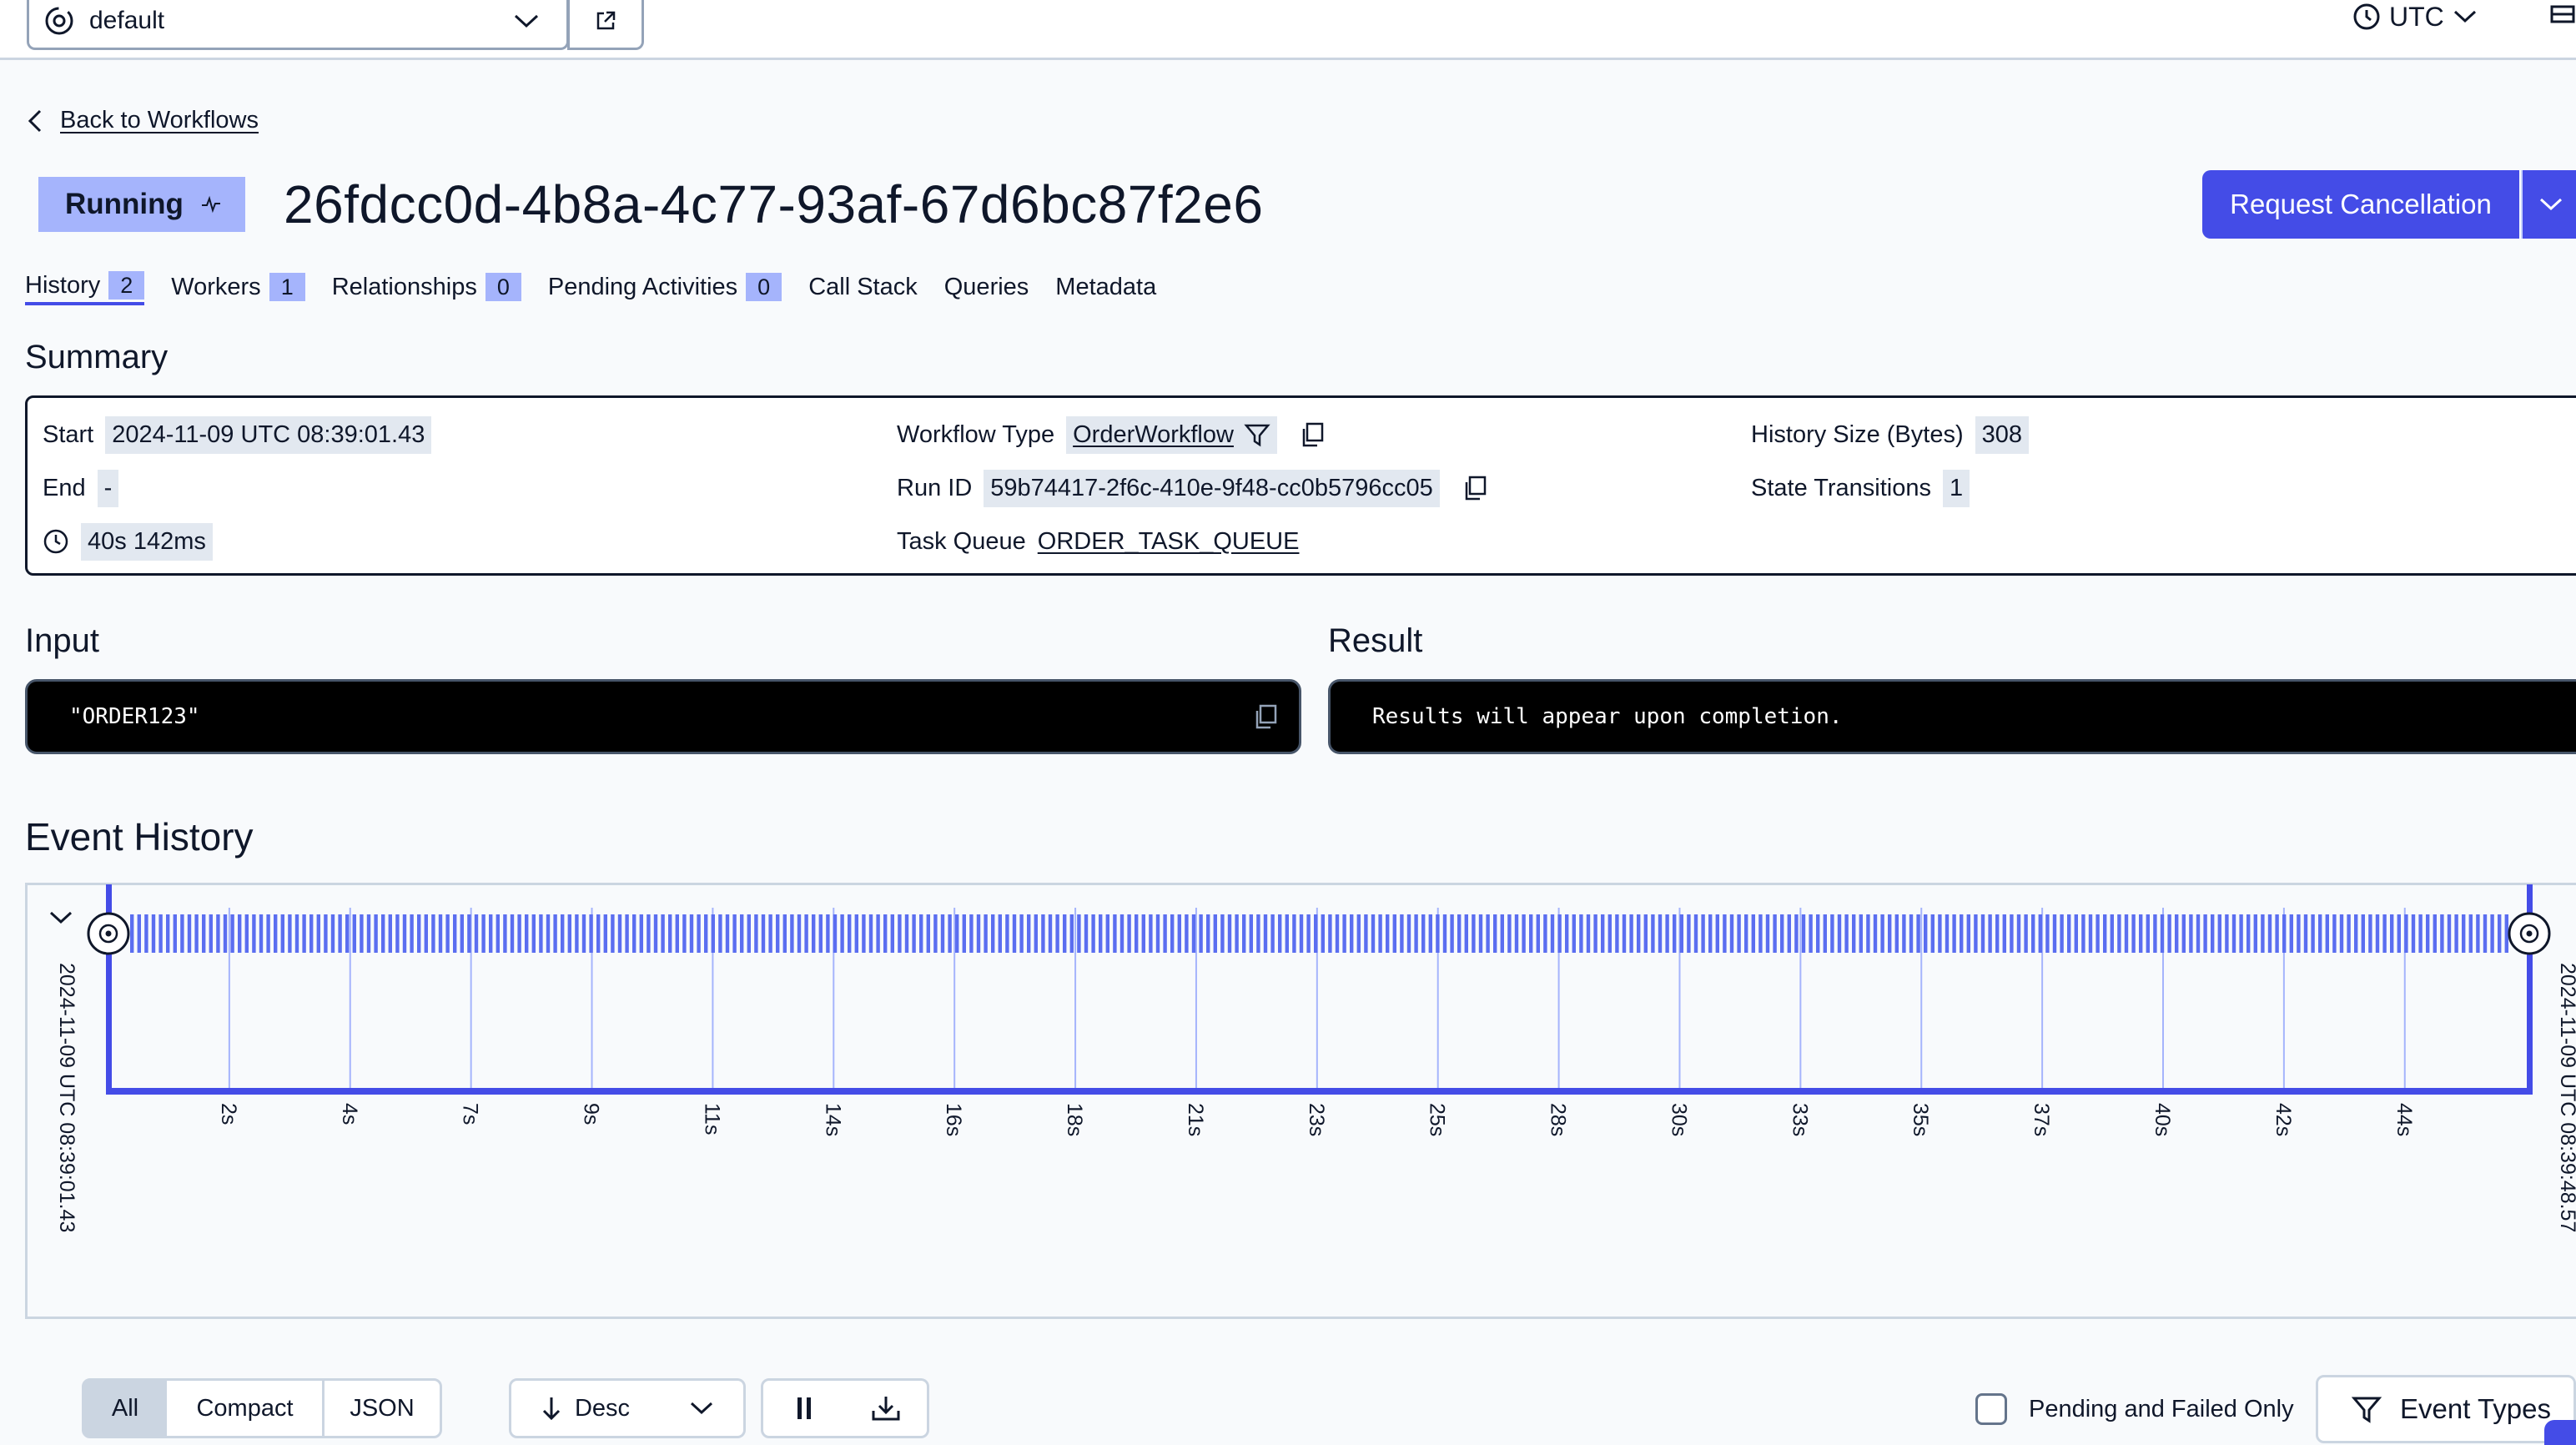 The image size is (2576, 1445). Describe the element at coordinates (886, 1408) in the screenshot. I see `download-button` at that location.